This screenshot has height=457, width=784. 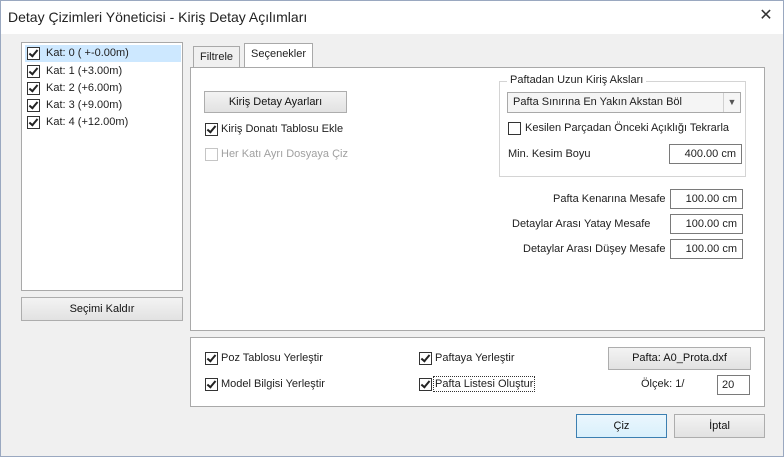 What do you see at coordinates (84, 71) in the screenshot?
I see `floor-label: Kat: 1 (+3.00m)` at bounding box center [84, 71].